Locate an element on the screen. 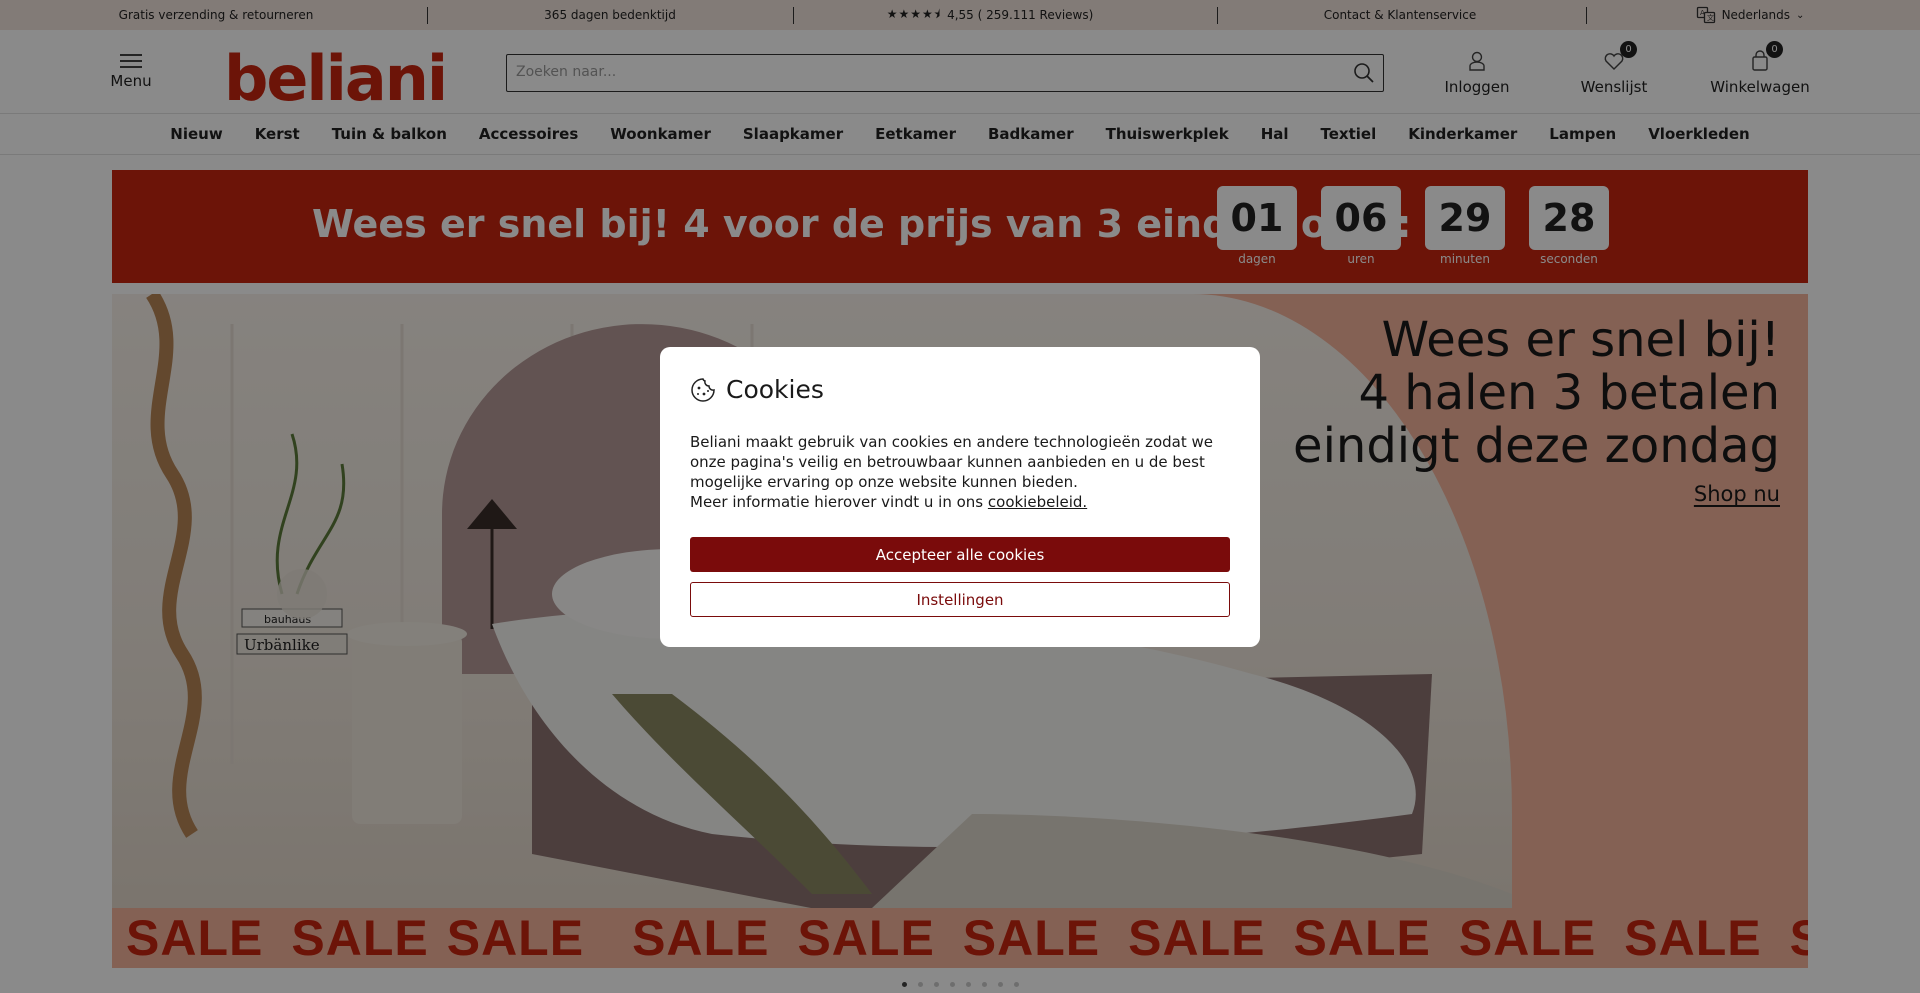  accept-all-cookies-button: Accepteer alle cookies is located at coordinates (960, 554).